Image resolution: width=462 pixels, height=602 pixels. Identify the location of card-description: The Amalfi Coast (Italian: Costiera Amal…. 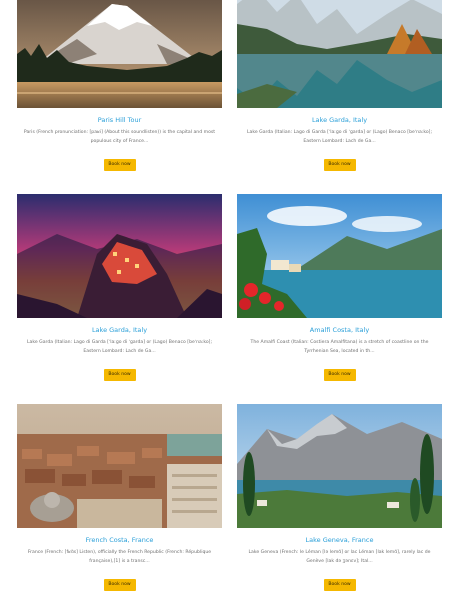
(339, 347).